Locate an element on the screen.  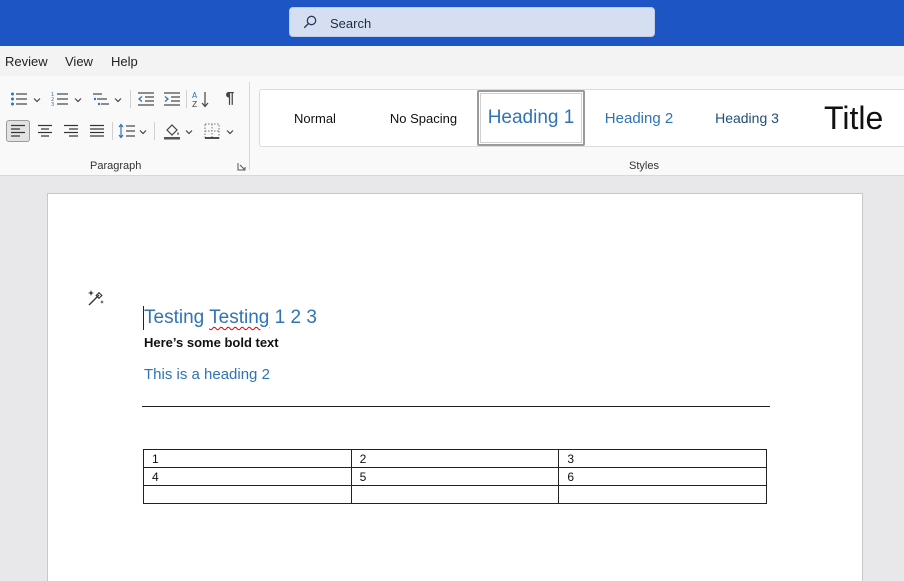
paint-bucket-icon is located at coordinates (172, 132).